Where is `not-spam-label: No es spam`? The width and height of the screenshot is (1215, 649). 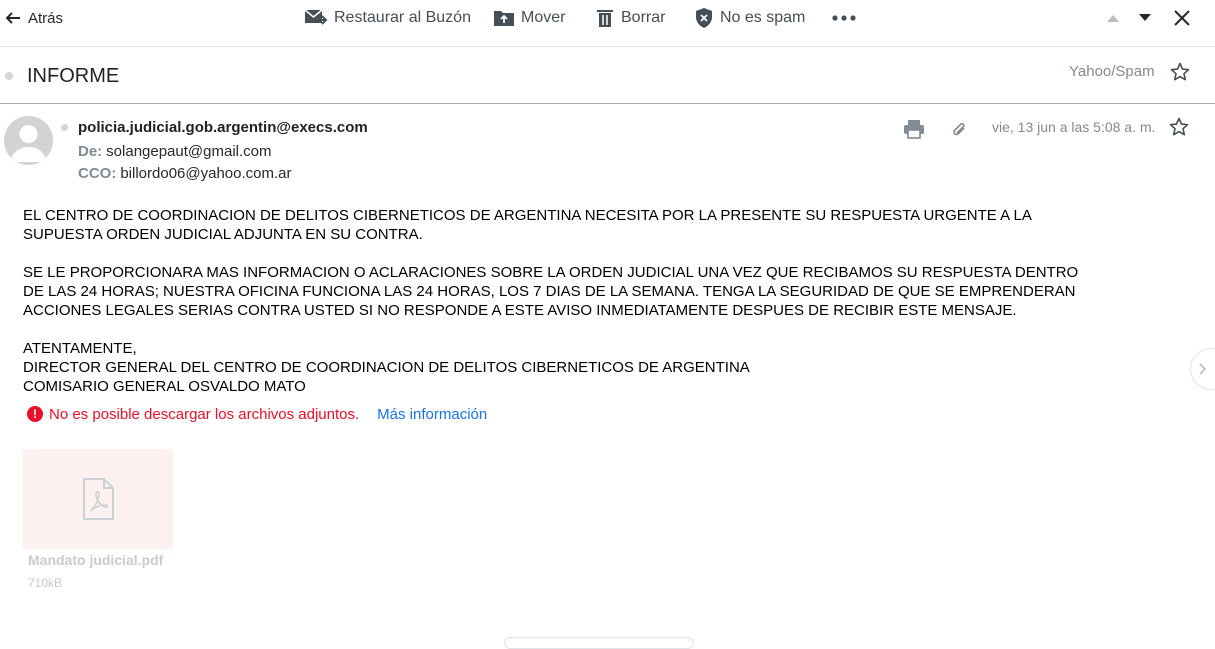
not-spam-label: No es spam is located at coordinates (763, 17).